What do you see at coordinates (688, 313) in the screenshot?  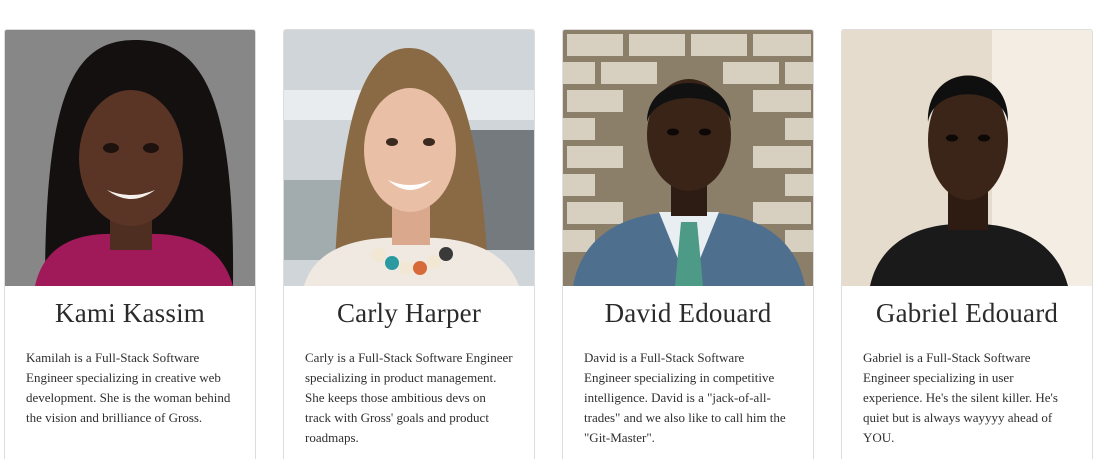 I see `member-name: David Edouard` at bounding box center [688, 313].